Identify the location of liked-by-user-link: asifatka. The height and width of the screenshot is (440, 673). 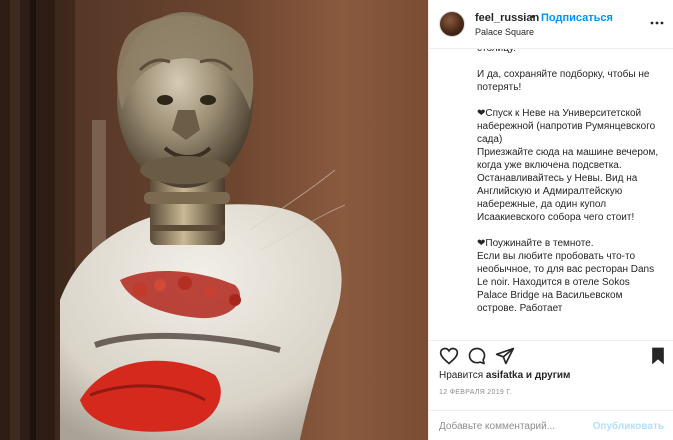
(504, 375).